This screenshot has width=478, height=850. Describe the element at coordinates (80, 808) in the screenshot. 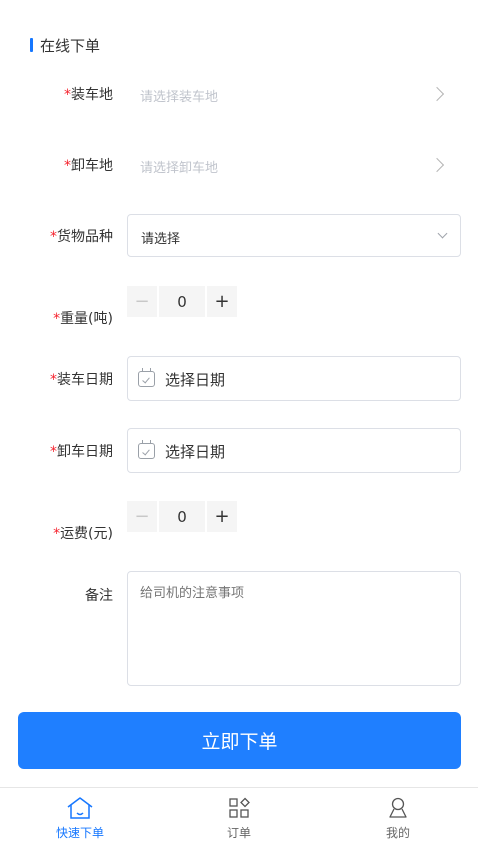

I see `home-icon` at that location.